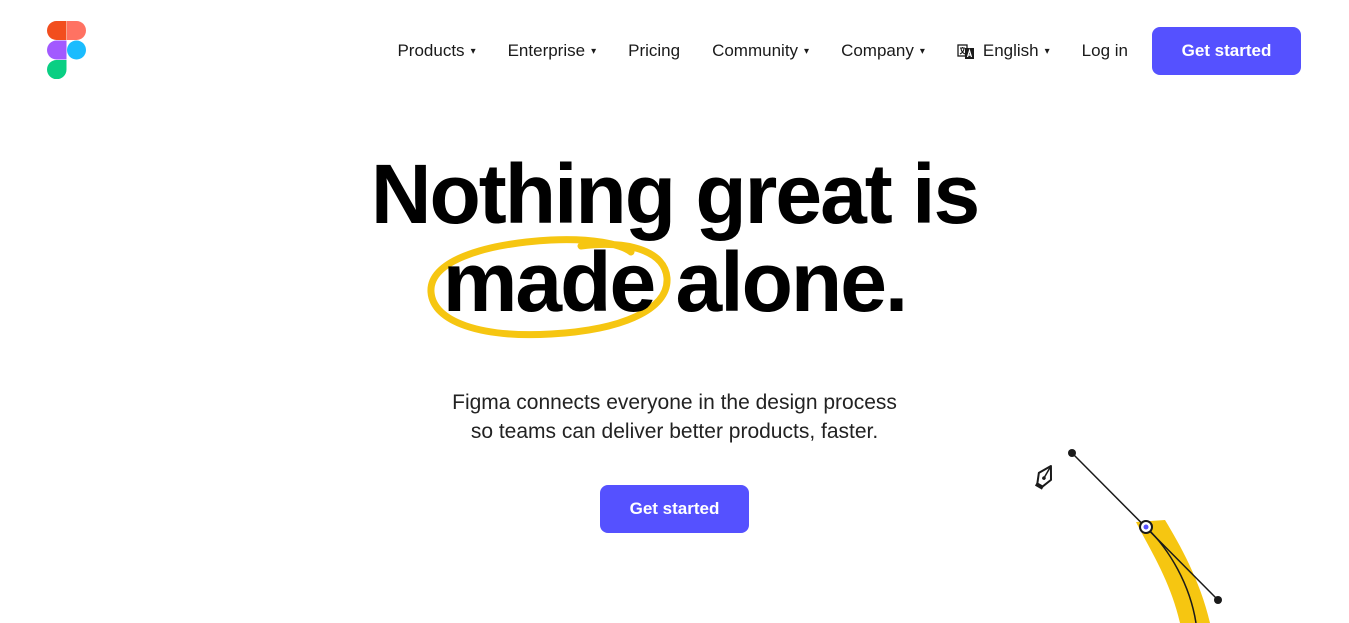 Image resolution: width=1349 pixels, height=623 pixels. I want to click on circled-word: made, so click(549, 287).